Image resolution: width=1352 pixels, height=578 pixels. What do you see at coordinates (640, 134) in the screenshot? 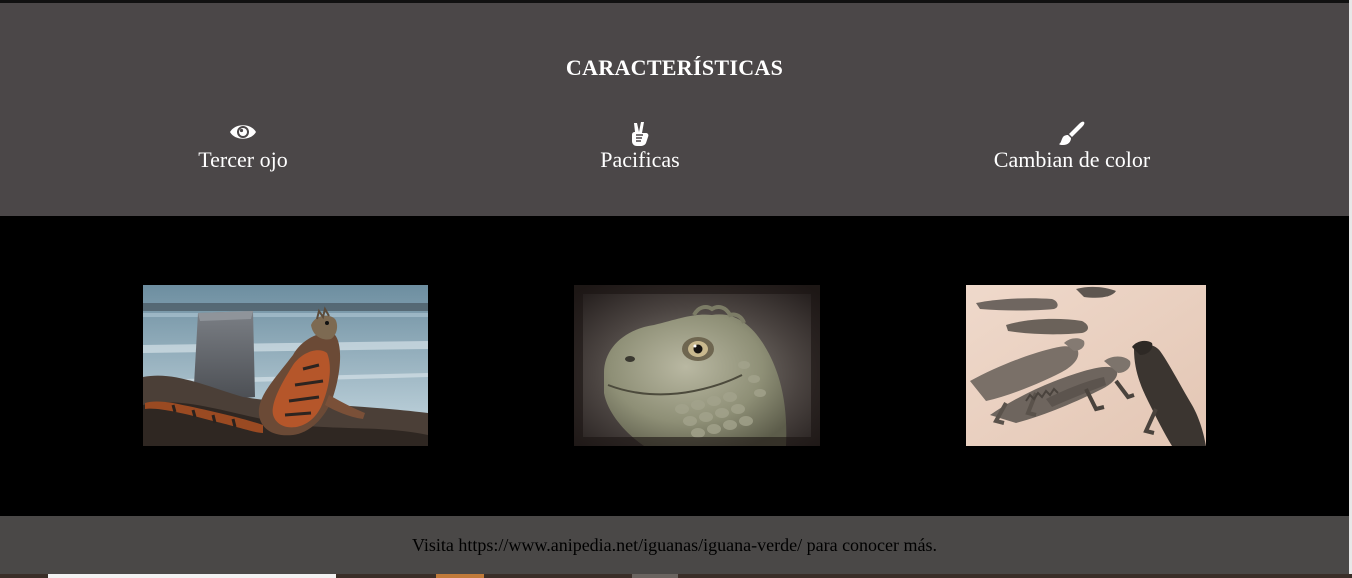
I see `peace-hand-icon` at bounding box center [640, 134].